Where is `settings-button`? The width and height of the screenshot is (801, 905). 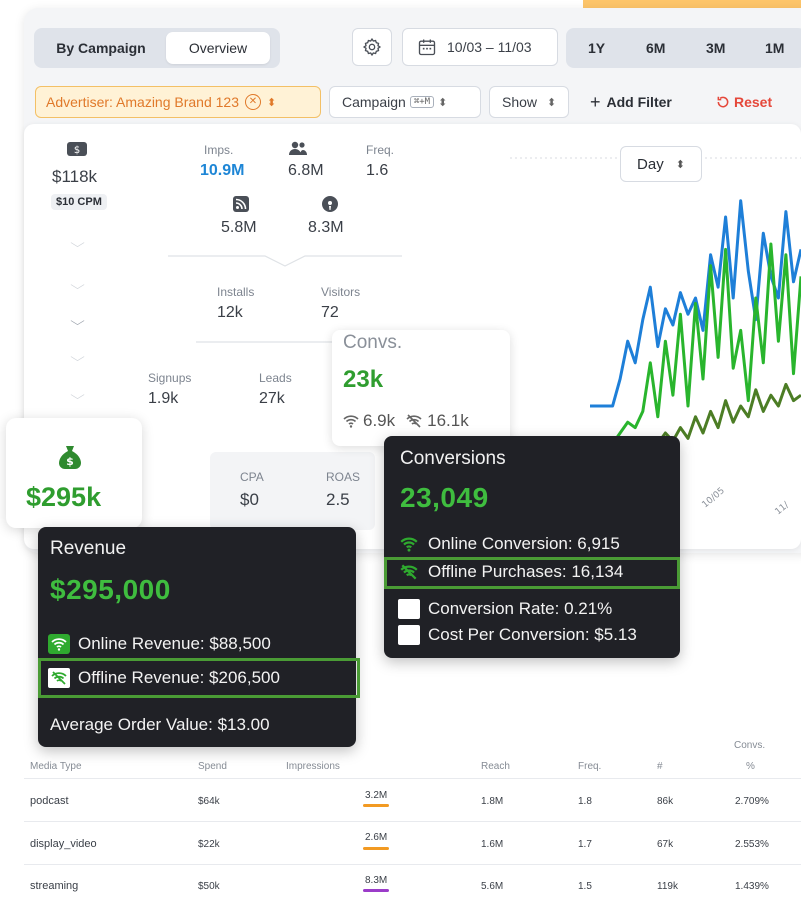
settings-button is located at coordinates (372, 47).